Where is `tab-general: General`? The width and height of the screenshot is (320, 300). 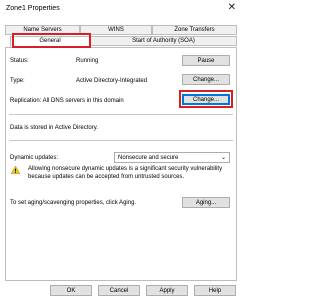 tab-general: General is located at coordinates (50, 41).